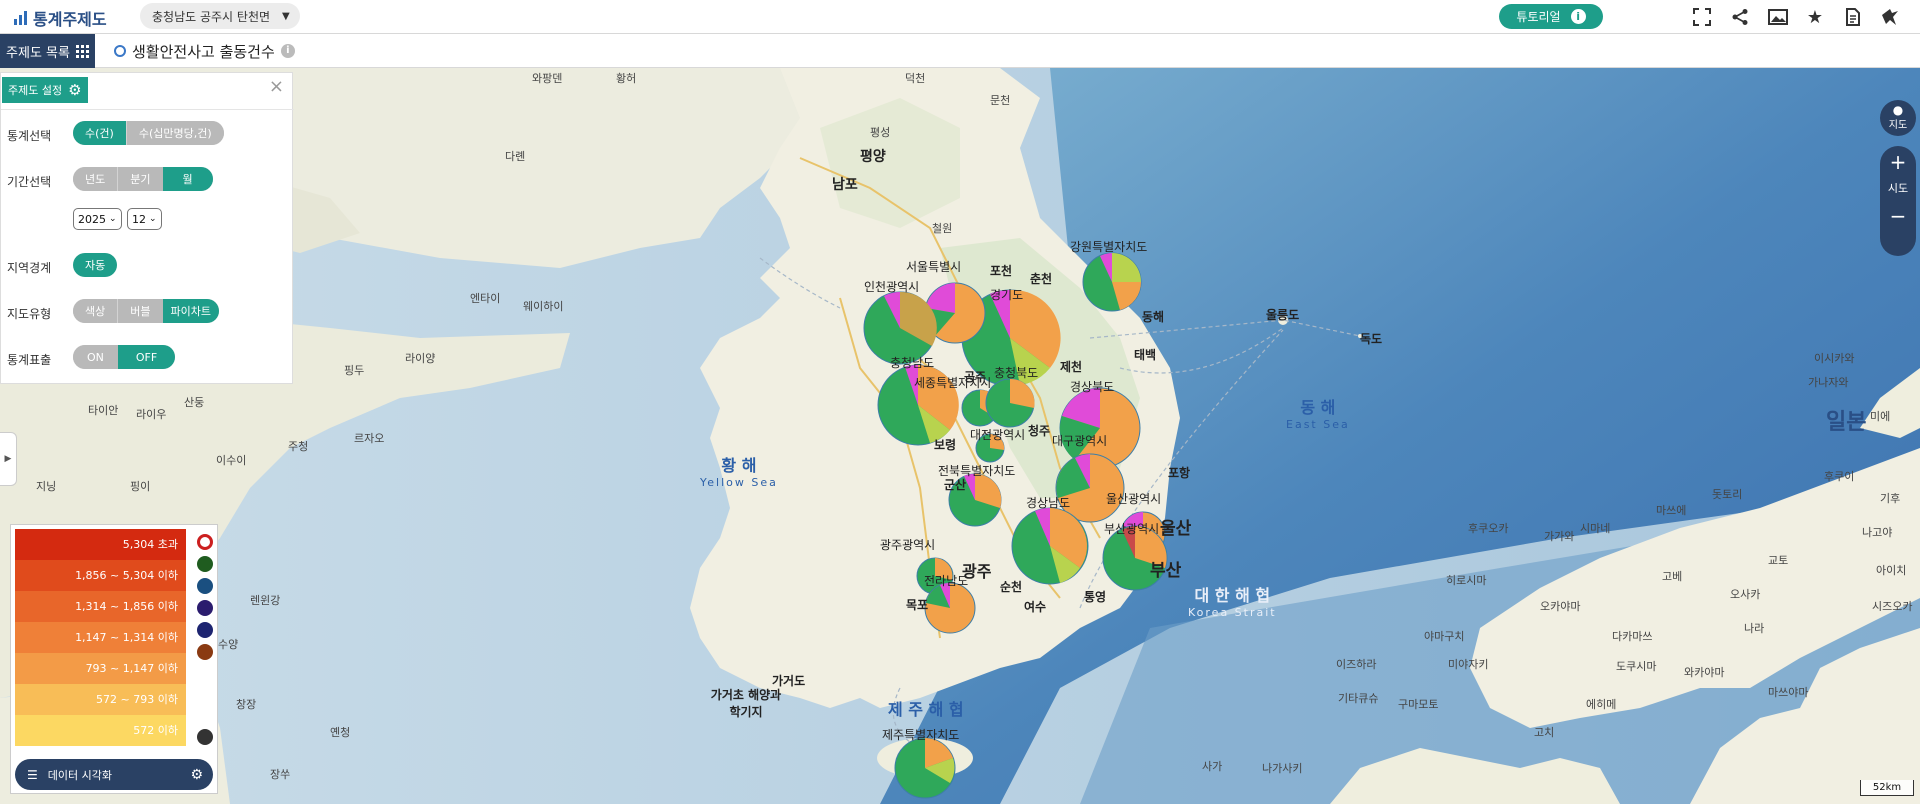 The height and width of the screenshot is (804, 1920). What do you see at coordinates (95, 311) in the screenshot?
I see `maptype-option-color: 색상` at bounding box center [95, 311].